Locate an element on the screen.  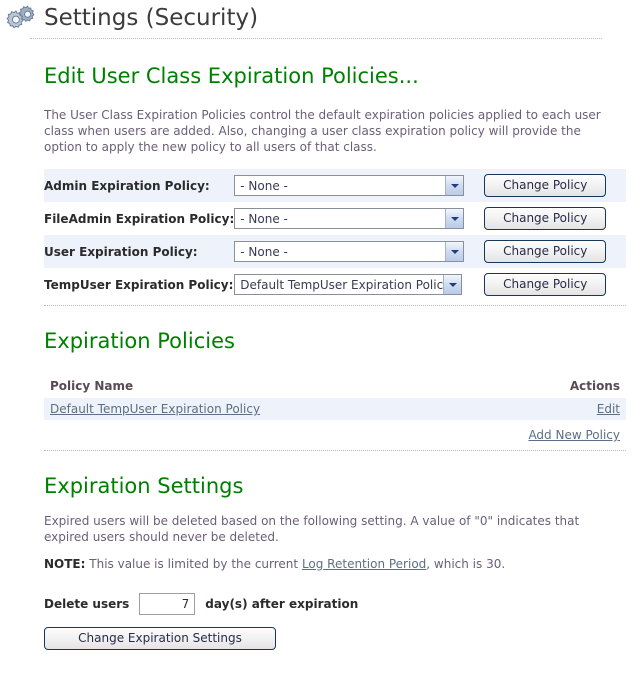
table-row: Default TempUser Expiration Policy Edit is located at coordinates (335, 409).